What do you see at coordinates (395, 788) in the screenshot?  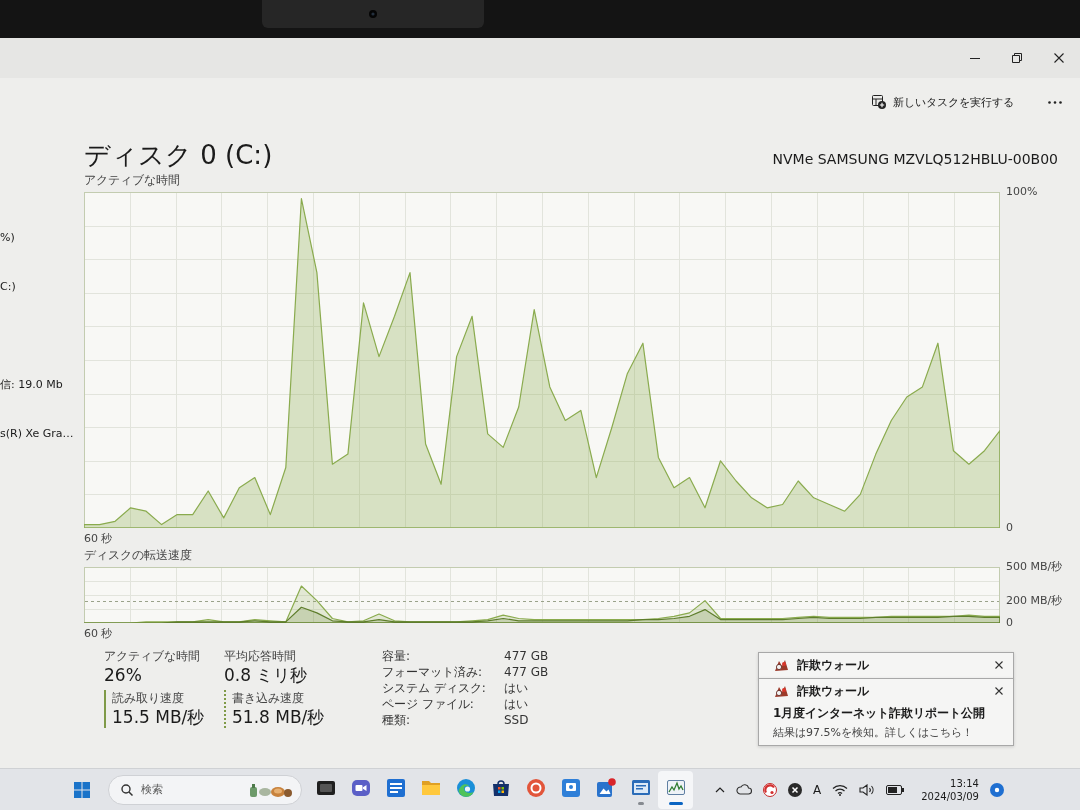 I see `list-app-icon` at bounding box center [395, 788].